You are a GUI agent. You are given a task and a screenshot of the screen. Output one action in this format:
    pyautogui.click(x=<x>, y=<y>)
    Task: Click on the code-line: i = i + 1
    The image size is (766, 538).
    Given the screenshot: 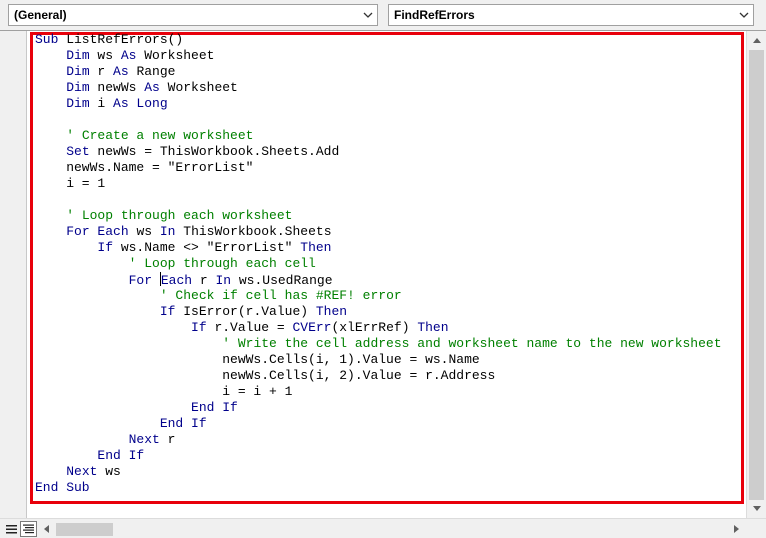 What is the action you would take?
    pyautogui.click(x=390, y=392)
    